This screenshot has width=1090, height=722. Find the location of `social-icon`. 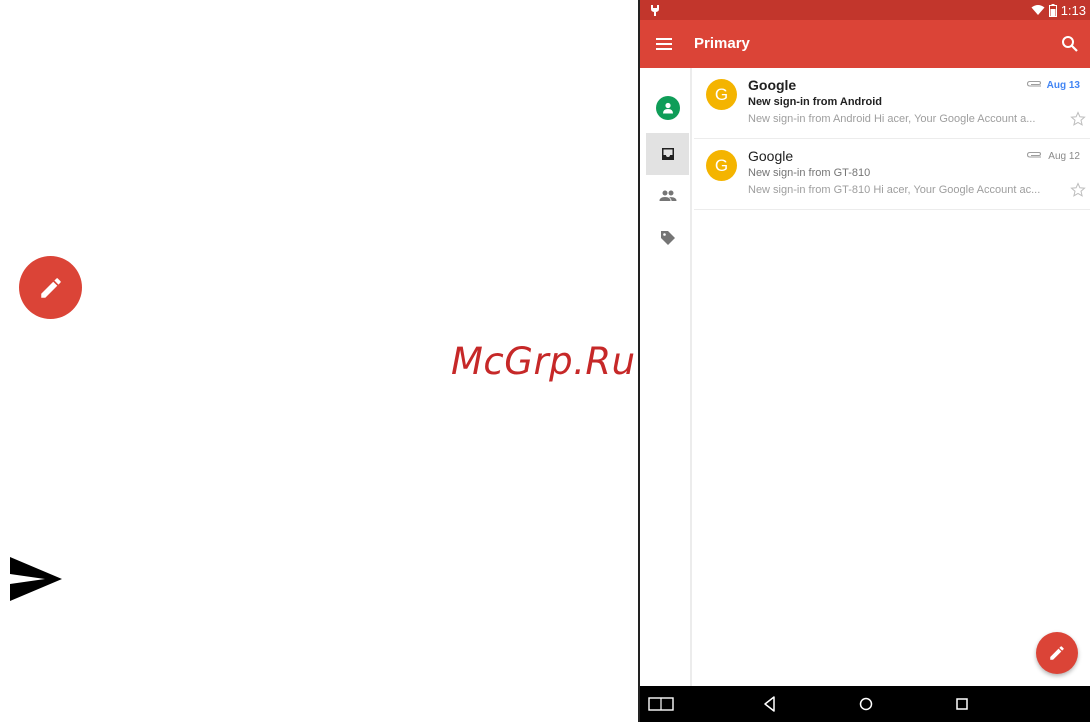

social-icon is located at coordinates (667, 195).